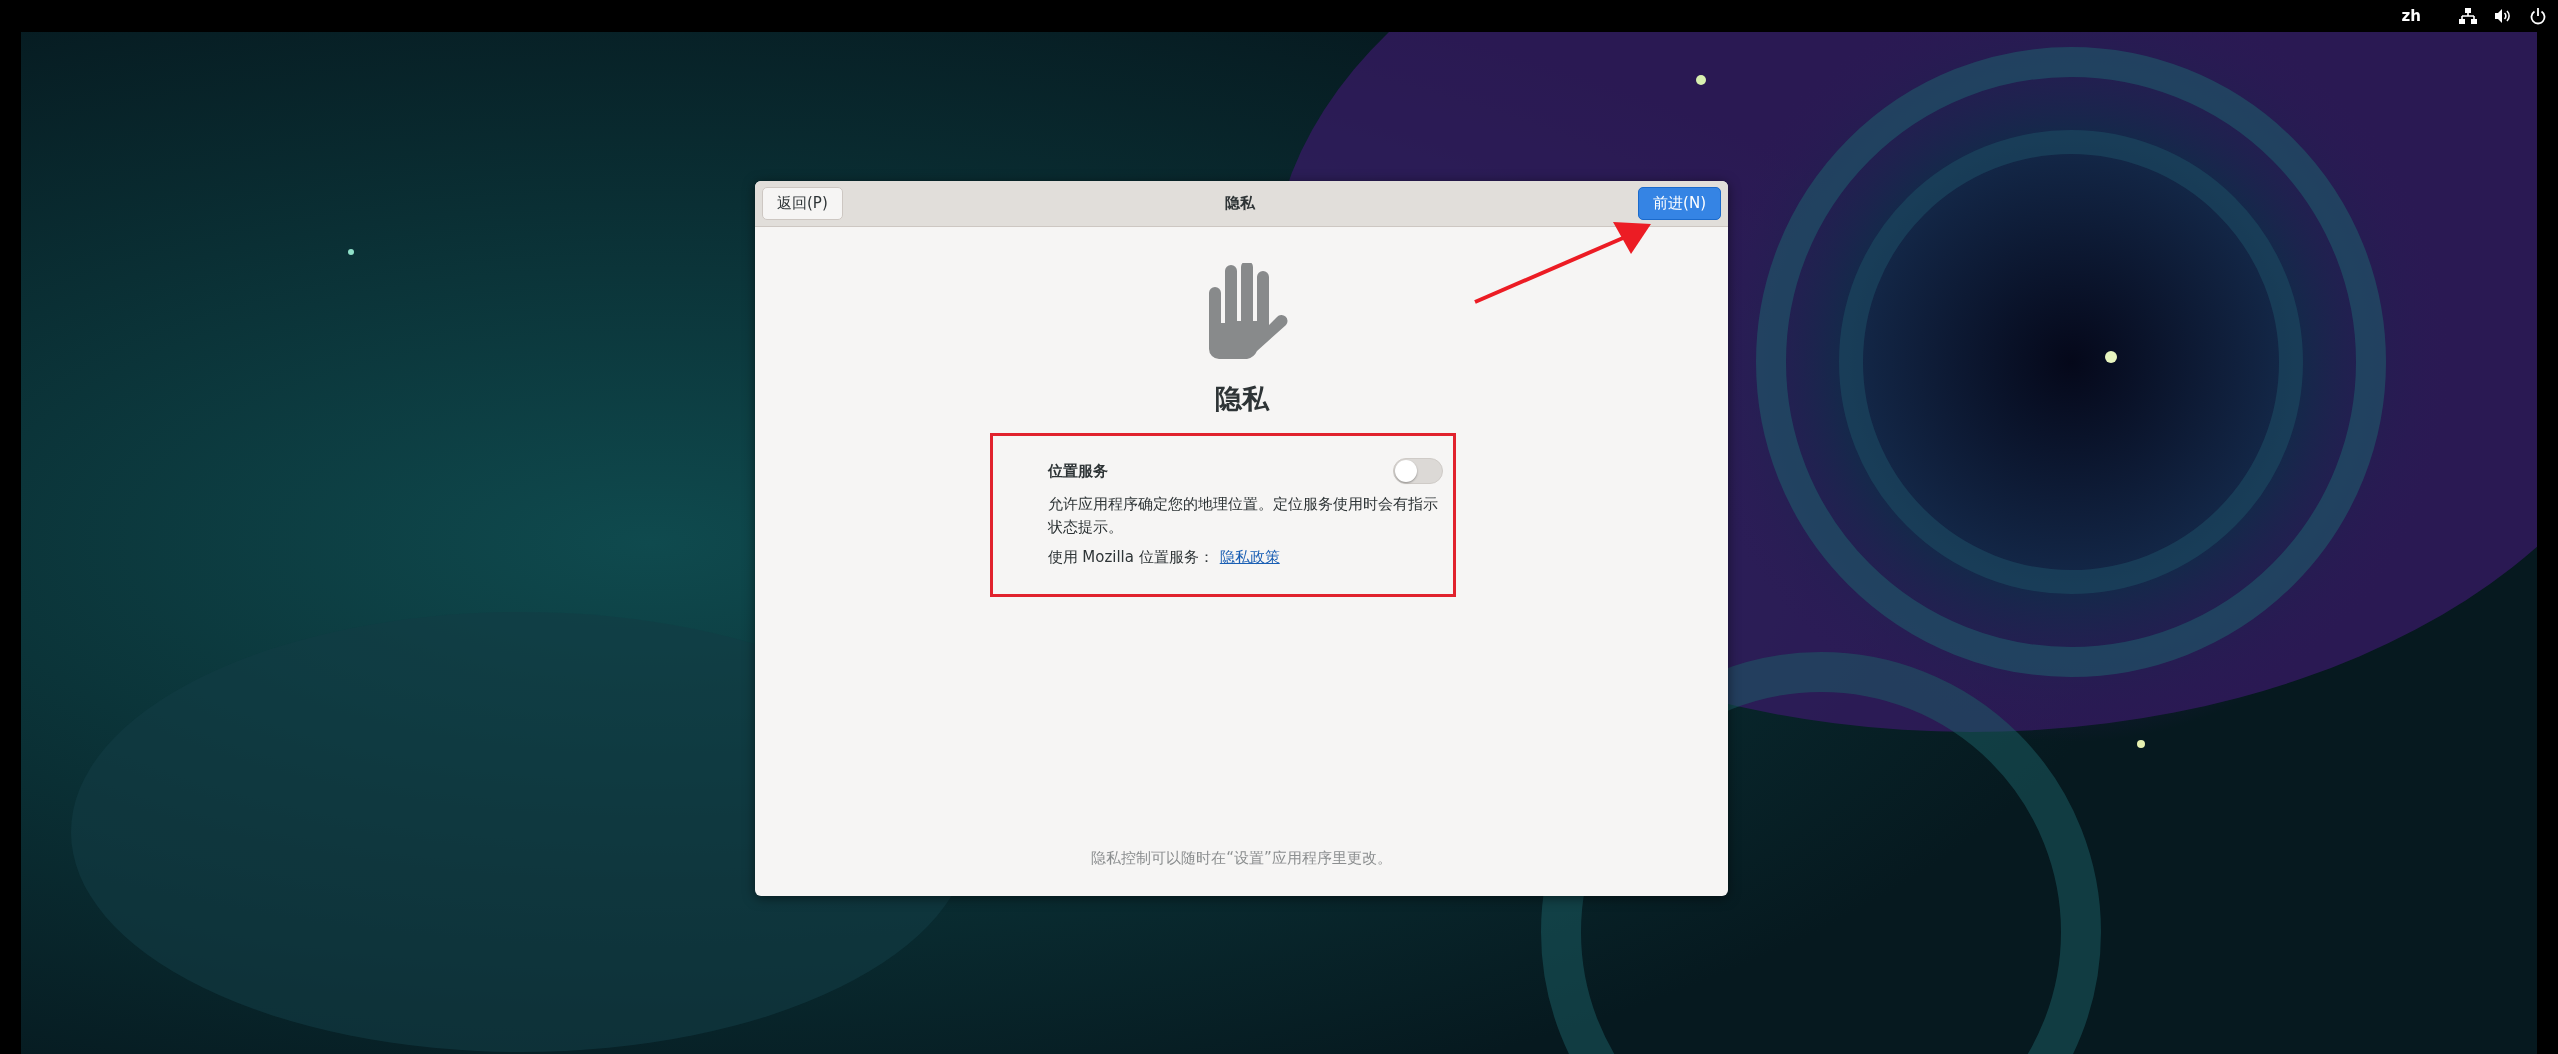 The width and height of the screenshot is (2558, 1054). What do you see at coordinates (2468, 16) in the screenshot?
I see `network-icon` at bounding box center [2468, 16].